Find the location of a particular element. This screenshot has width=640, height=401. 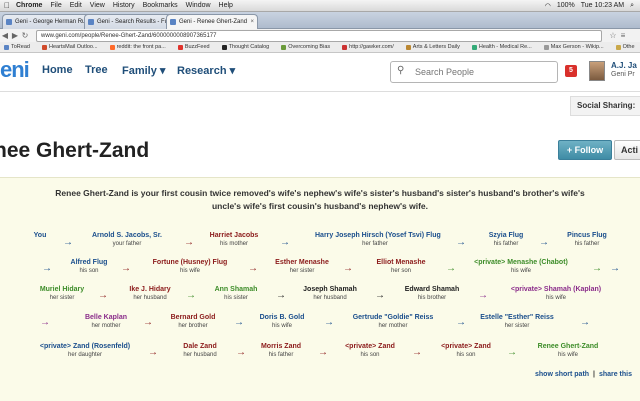

bookmark-folder-other: Othe is located at coordinates (625, 47).